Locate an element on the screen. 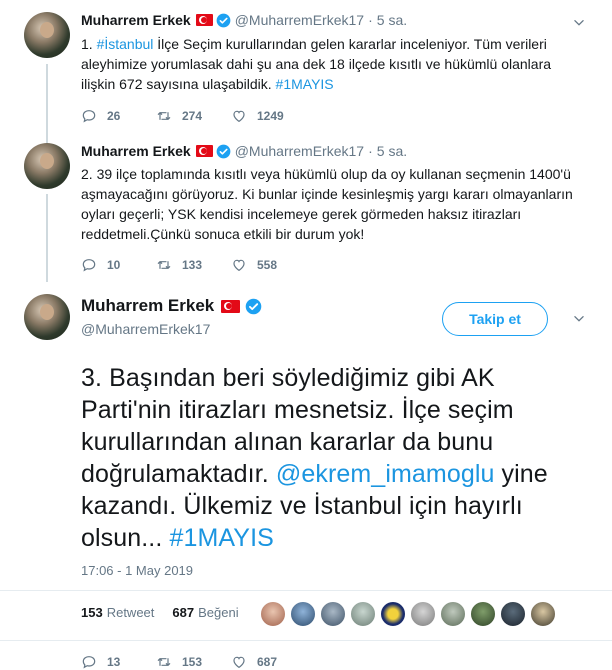 The height and width of the screenshot is (670, 612). retweet-count: 133 is located at coordinates (192, 265).